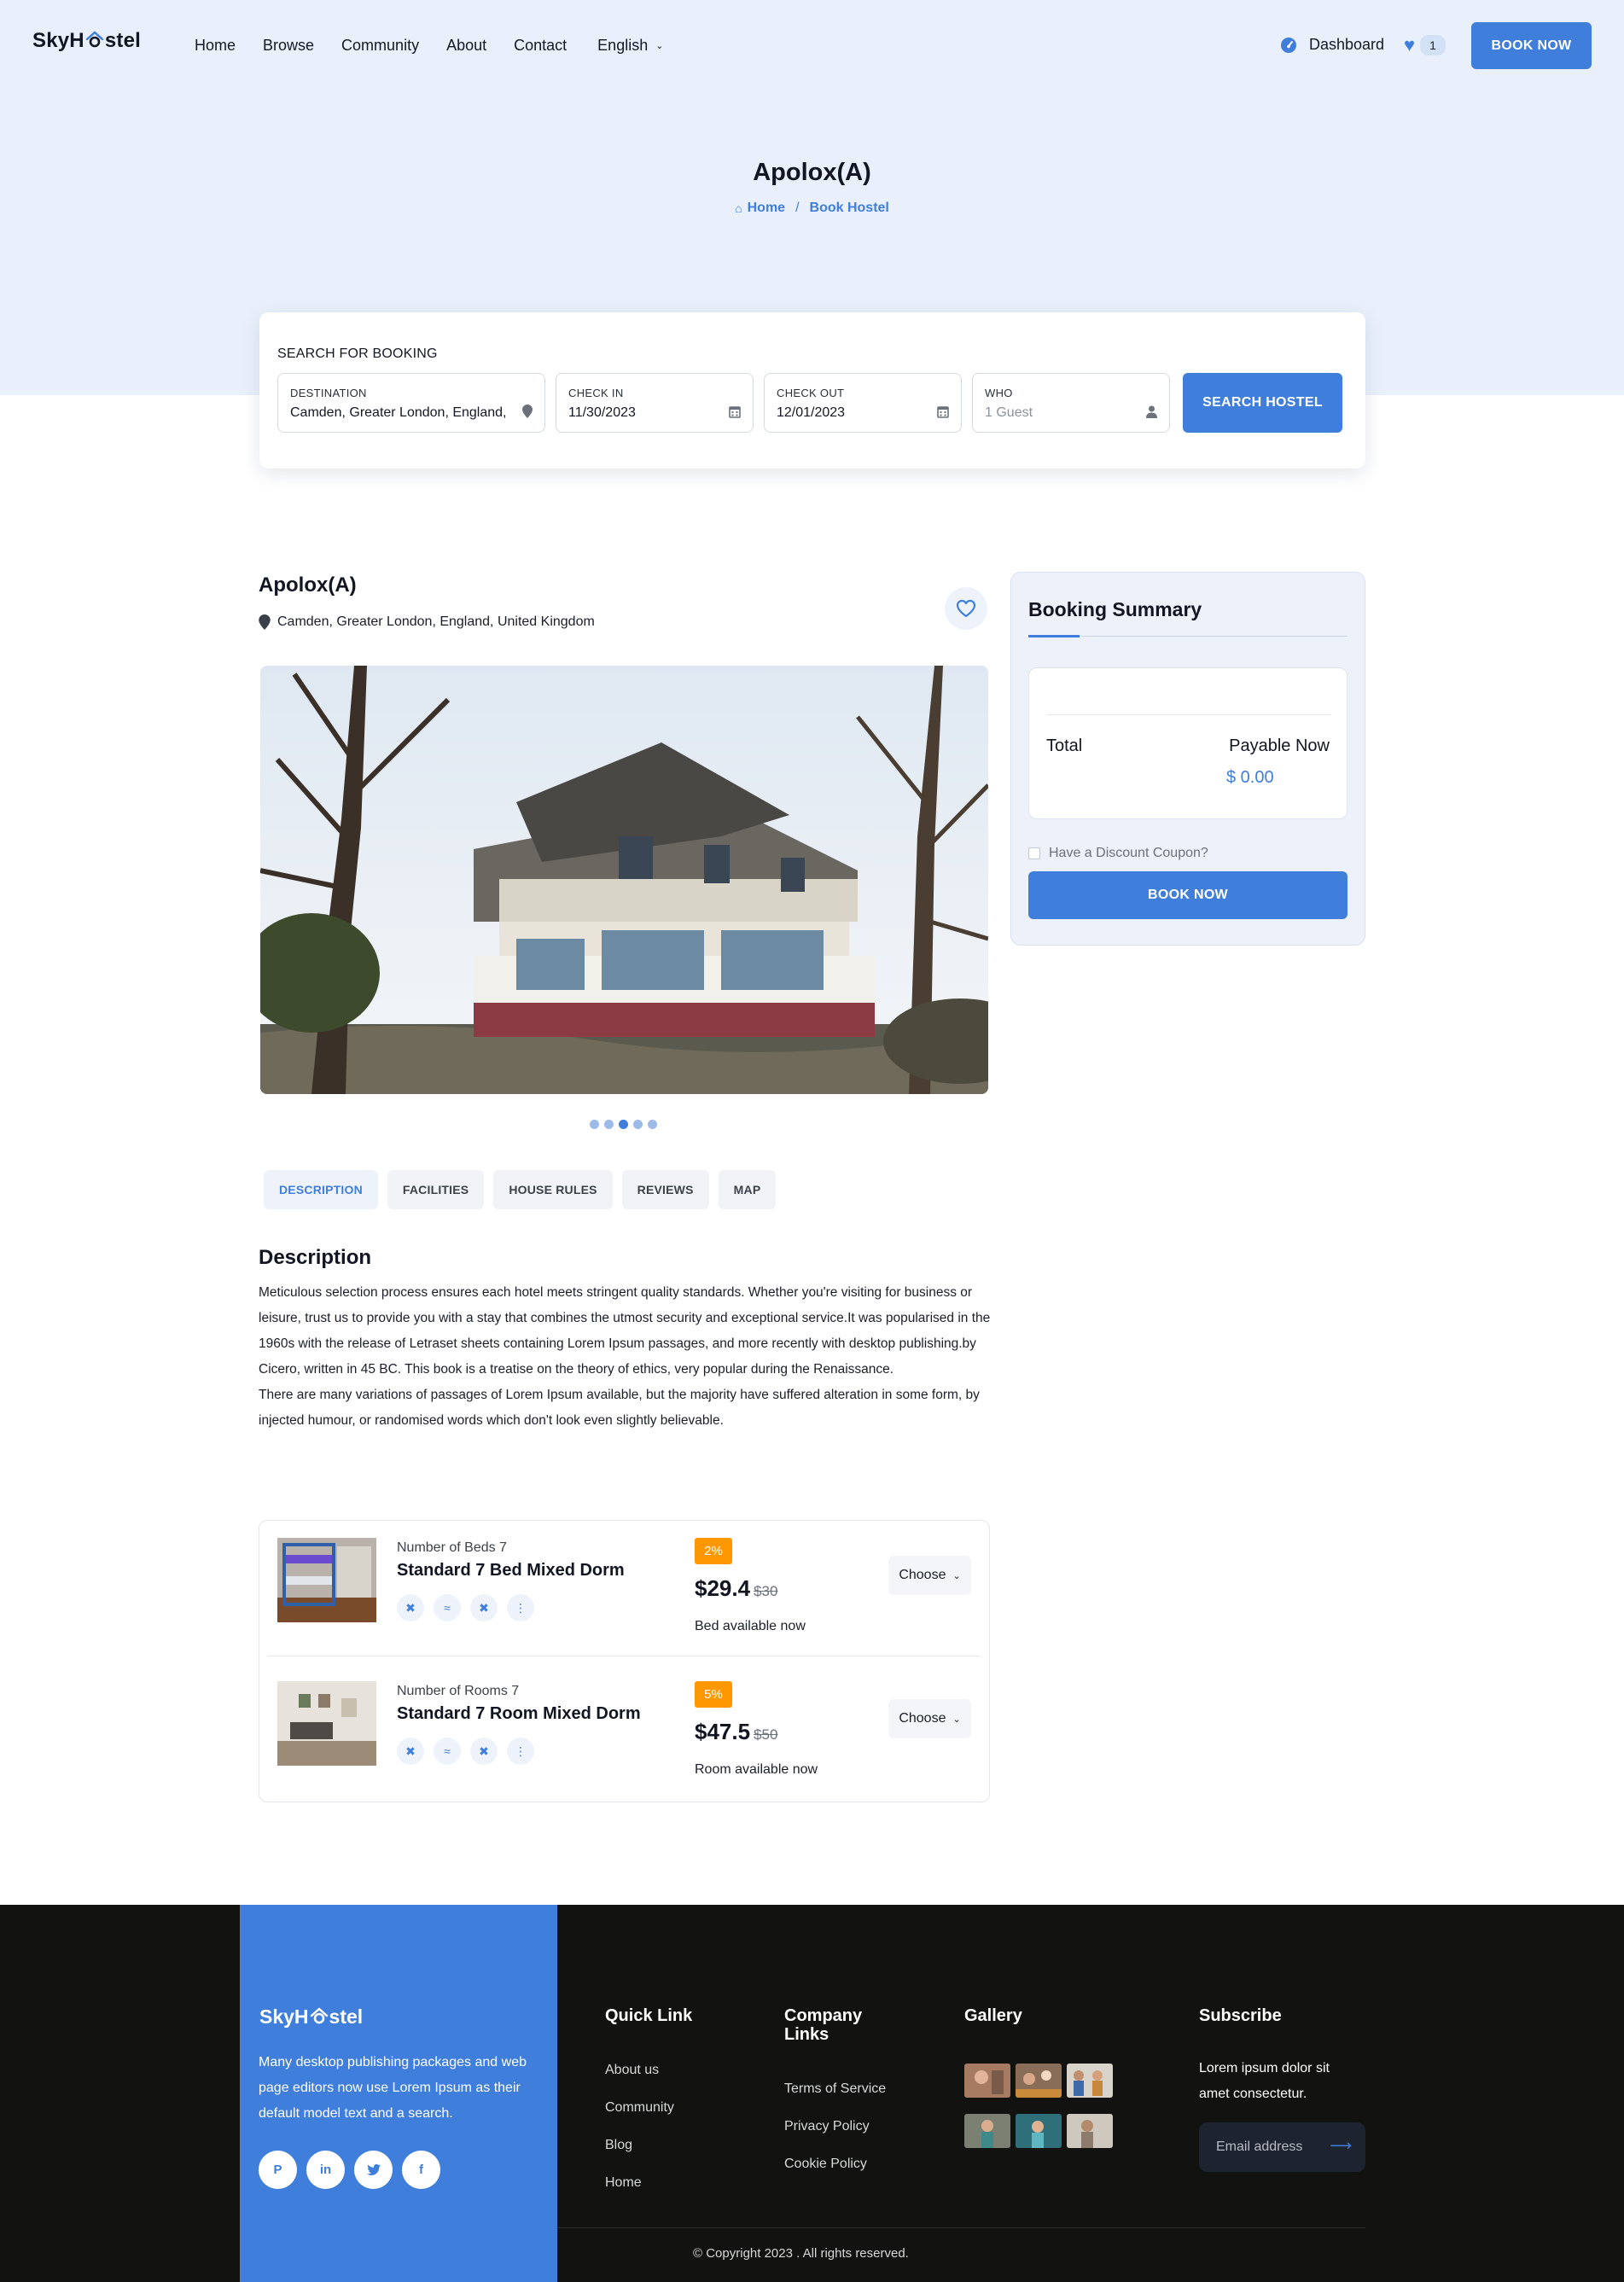 The image size is (1624, 2282). What do you see at coordinates (624, 880) in the screenshot?
I see `hostel-photo` at bounding box center [624, 880].